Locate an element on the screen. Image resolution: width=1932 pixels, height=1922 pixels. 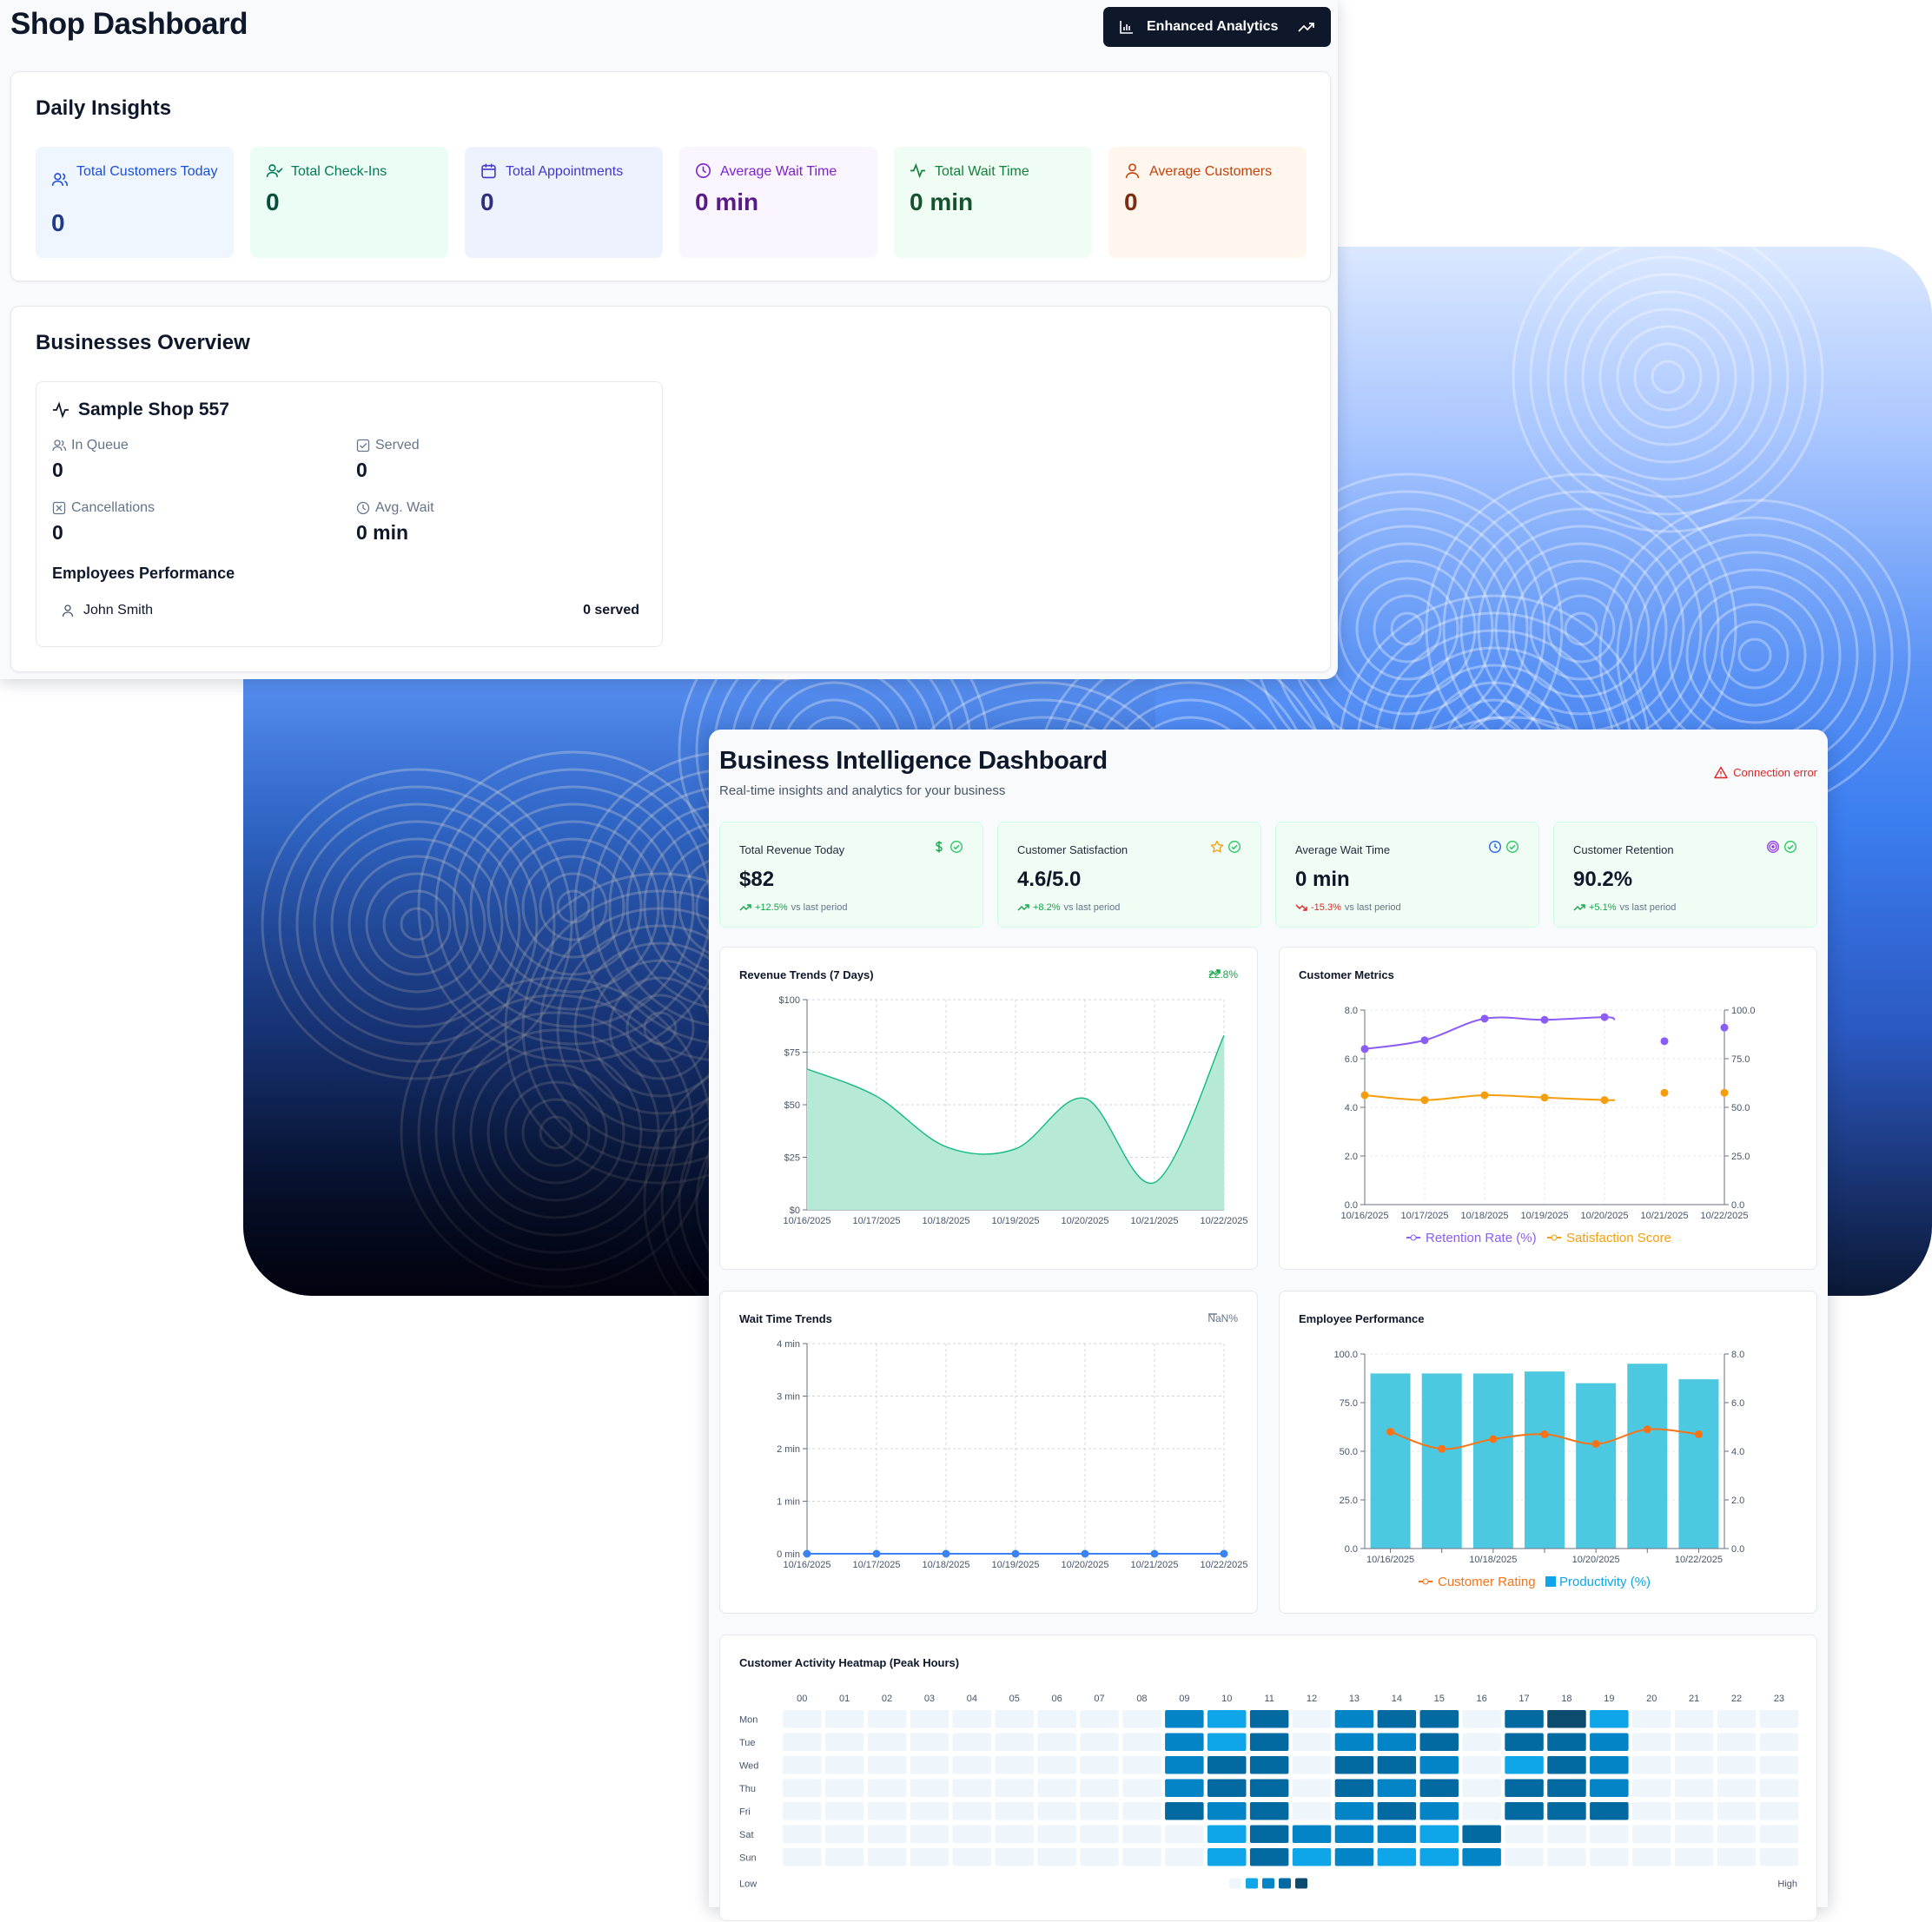
stat-card-header: Total Check-Ins is located at coordinates (350, 172).